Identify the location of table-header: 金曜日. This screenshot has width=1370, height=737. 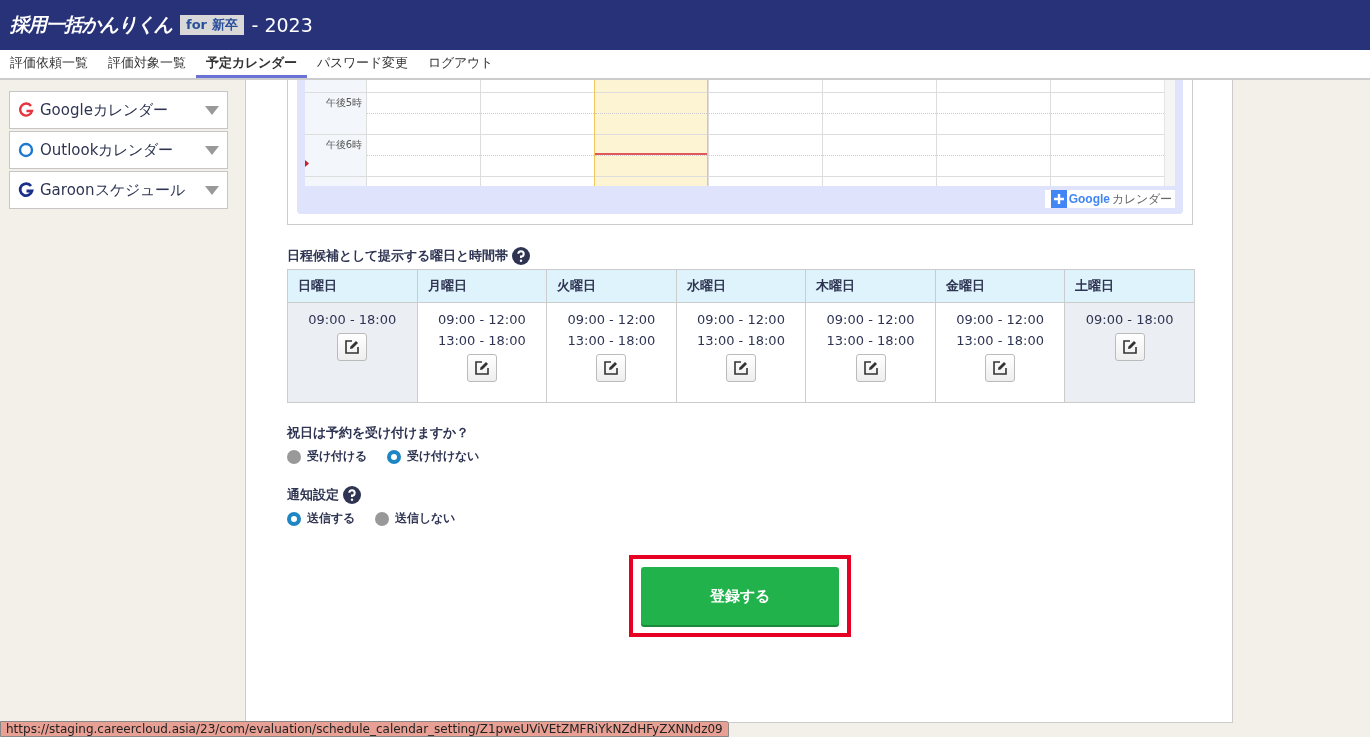
(1000, 286).